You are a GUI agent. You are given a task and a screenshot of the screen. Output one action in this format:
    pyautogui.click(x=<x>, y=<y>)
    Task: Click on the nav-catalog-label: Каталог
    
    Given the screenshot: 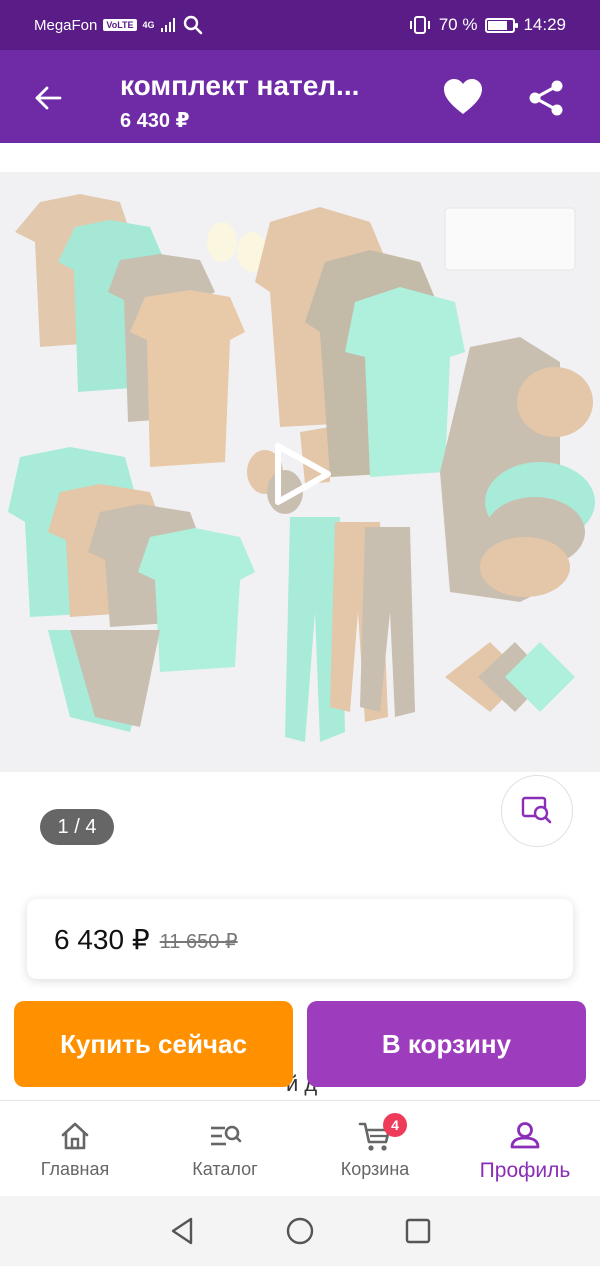 What is the action you would take?
    pyautogui.click(x=225, y=1169)
    